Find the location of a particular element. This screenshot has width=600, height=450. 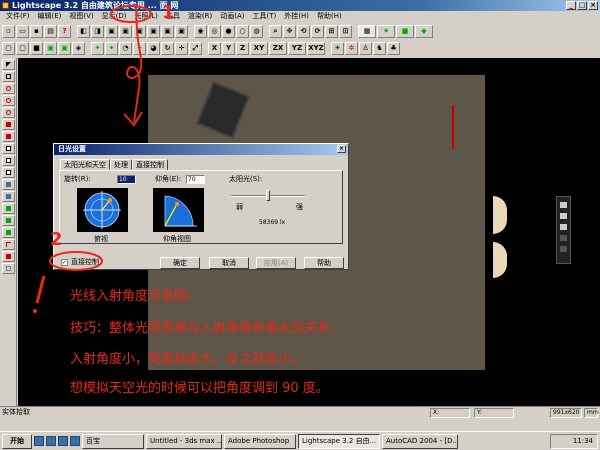

pointer-tool-icon is located at coordinates (8, 64).